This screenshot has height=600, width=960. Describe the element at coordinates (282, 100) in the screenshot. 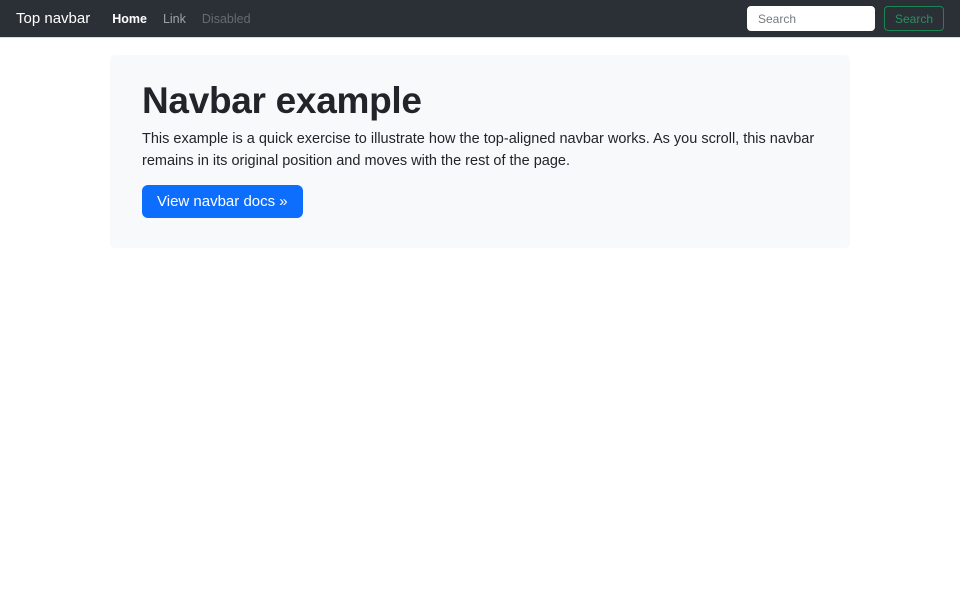

I see `page-title: Navbar example` at that location.